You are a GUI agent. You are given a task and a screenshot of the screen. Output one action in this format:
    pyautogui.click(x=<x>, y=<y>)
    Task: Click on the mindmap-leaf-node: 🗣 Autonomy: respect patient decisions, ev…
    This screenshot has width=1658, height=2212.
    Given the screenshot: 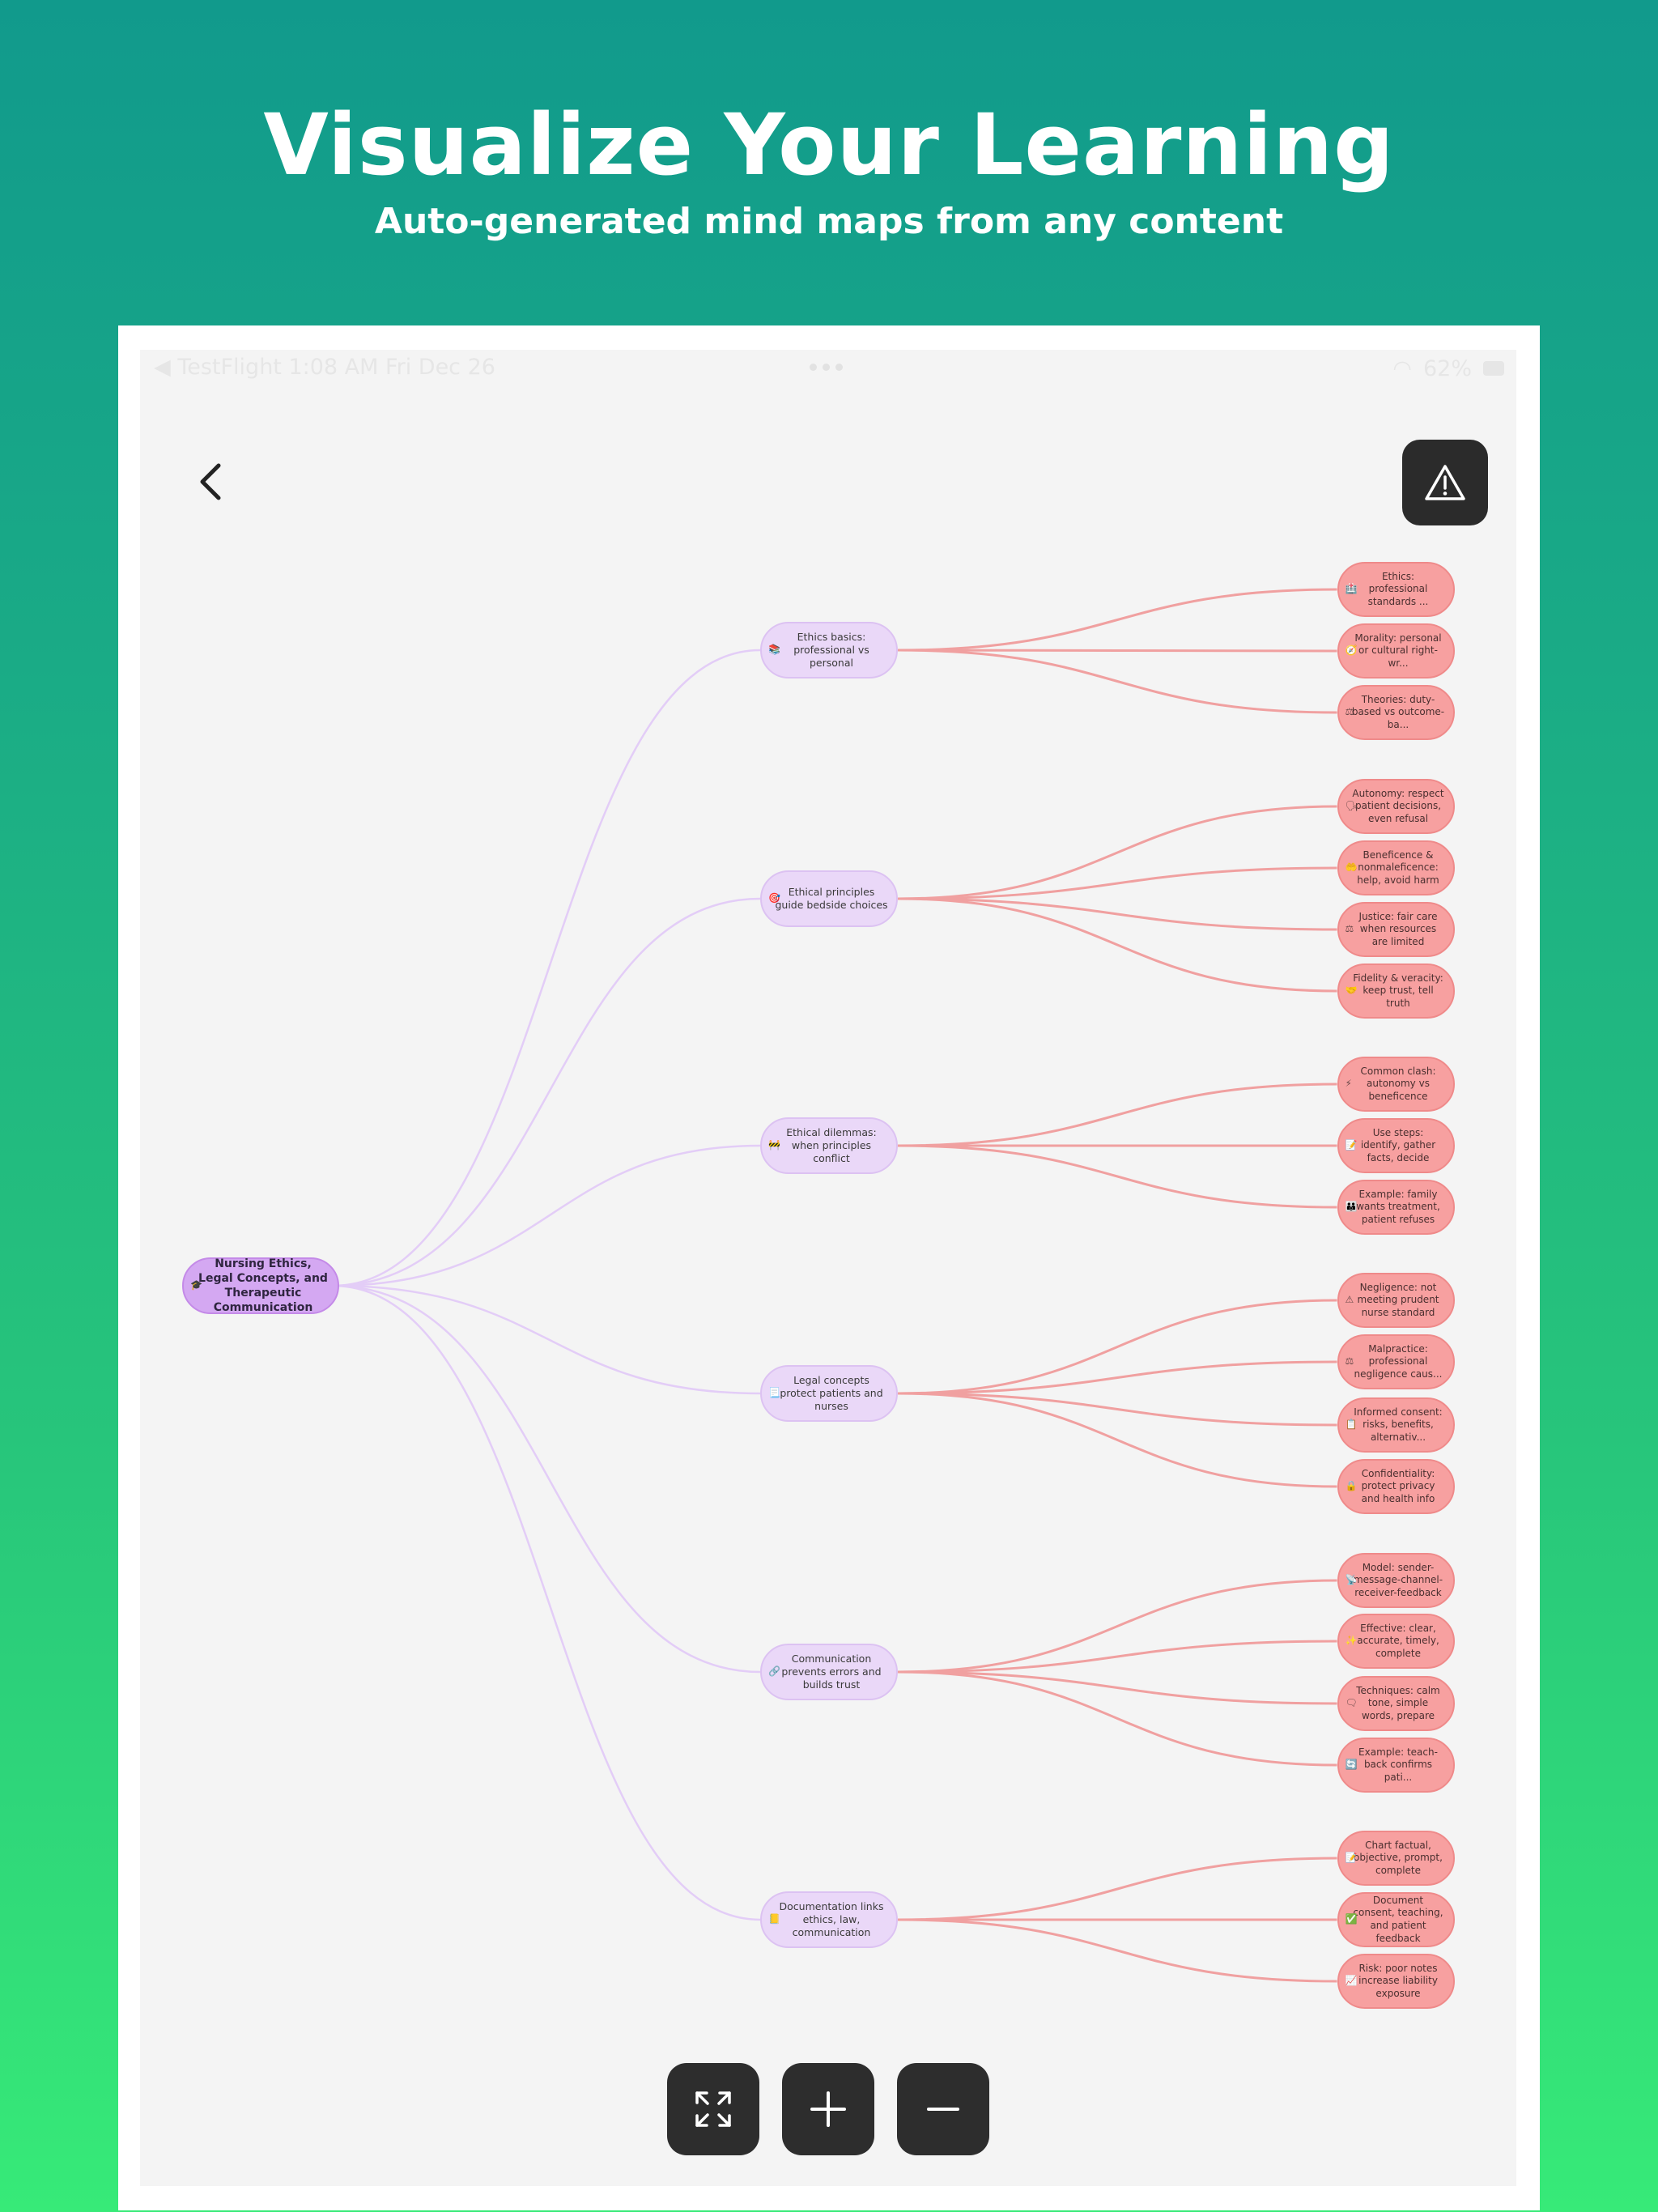 What is the action you would take?
    pyautogui.click(x=1396, y=807)
    